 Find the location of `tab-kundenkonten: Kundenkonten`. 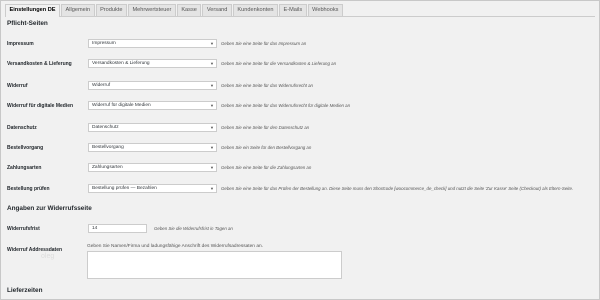

tab-kundenkonten: Kundenkonten is located at coordinates (255, 10).